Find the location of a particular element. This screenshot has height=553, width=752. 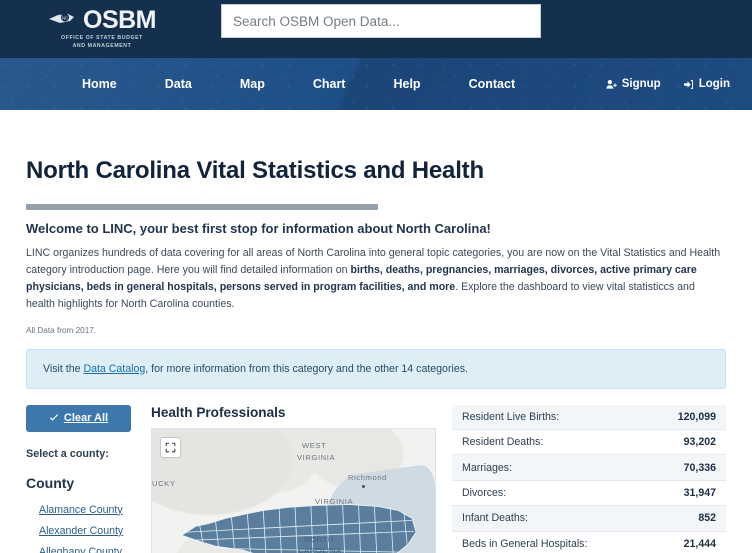

table-row: Marriages: 70,336 is located at coordinates (589, 467).